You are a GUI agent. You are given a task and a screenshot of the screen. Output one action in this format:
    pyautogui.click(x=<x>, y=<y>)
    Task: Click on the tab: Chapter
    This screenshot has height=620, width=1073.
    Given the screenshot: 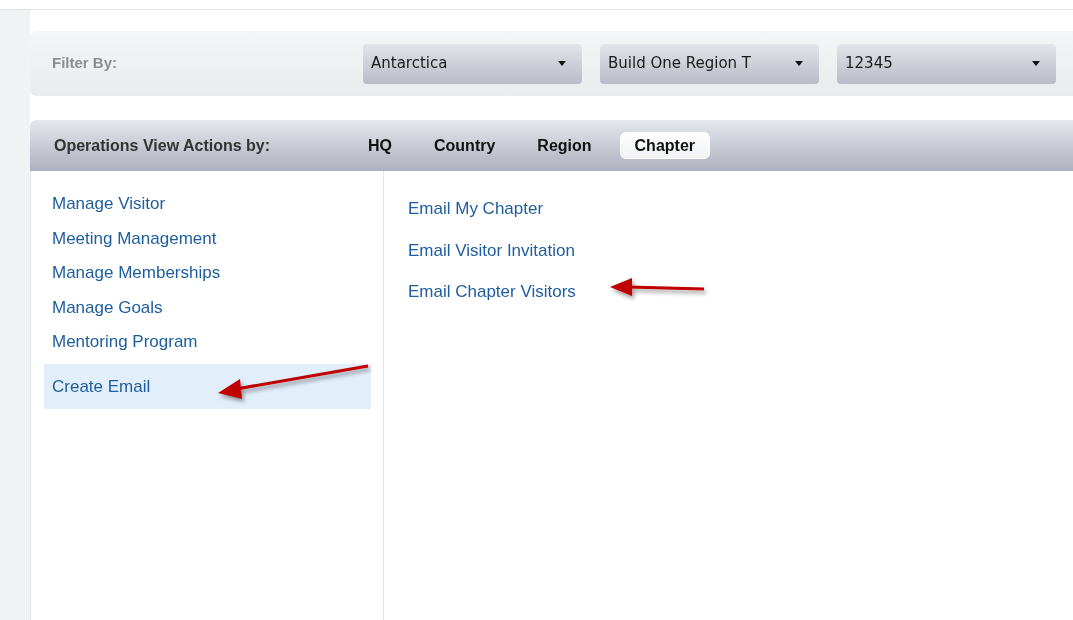 What is the action you would take?
    pyautogui.click(x=664, y=145)
    